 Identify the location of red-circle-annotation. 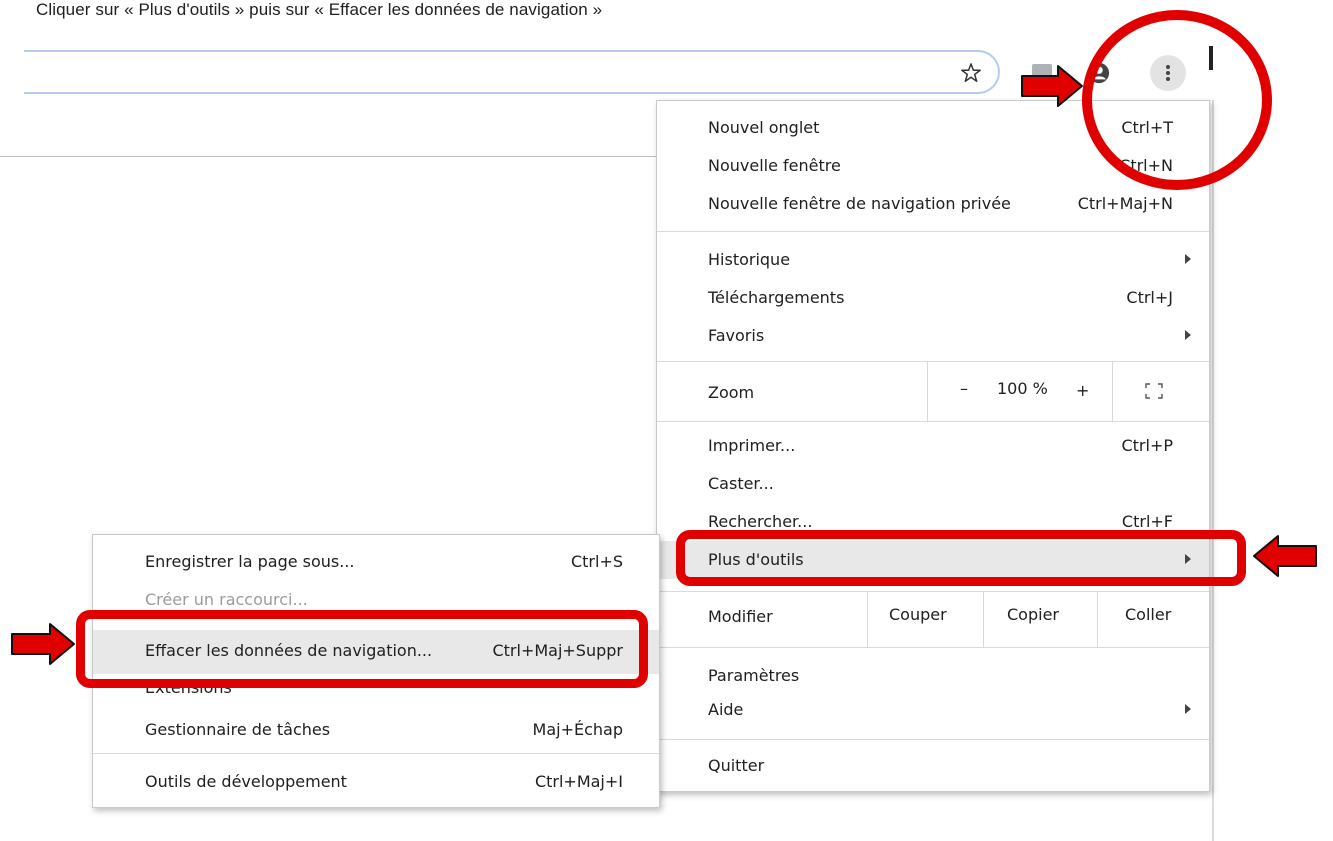
(1177, 100).